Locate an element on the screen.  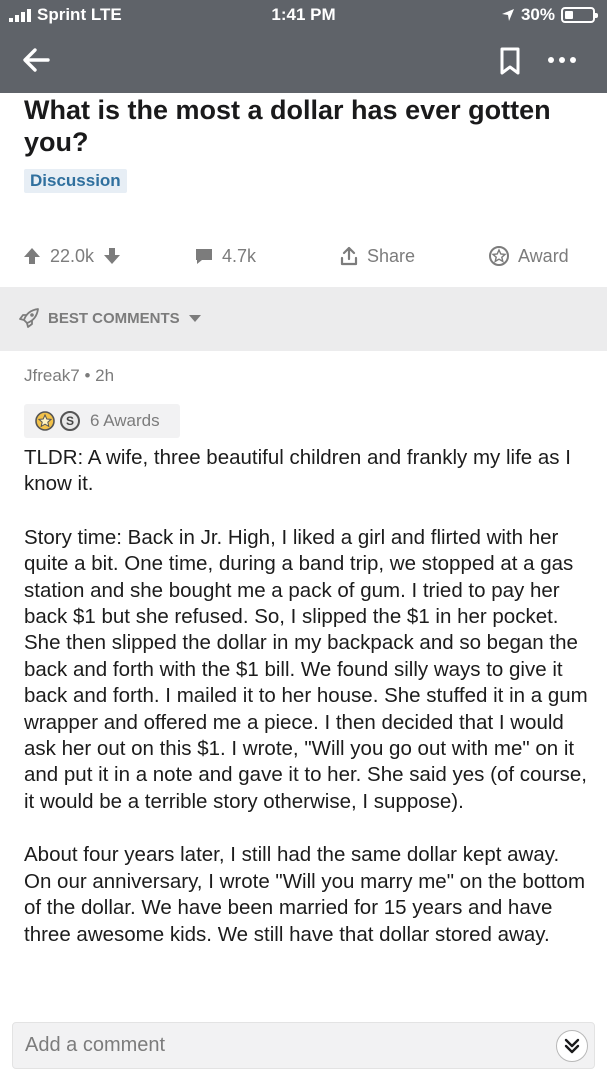
award-icon is located at coordinates (499, 256).